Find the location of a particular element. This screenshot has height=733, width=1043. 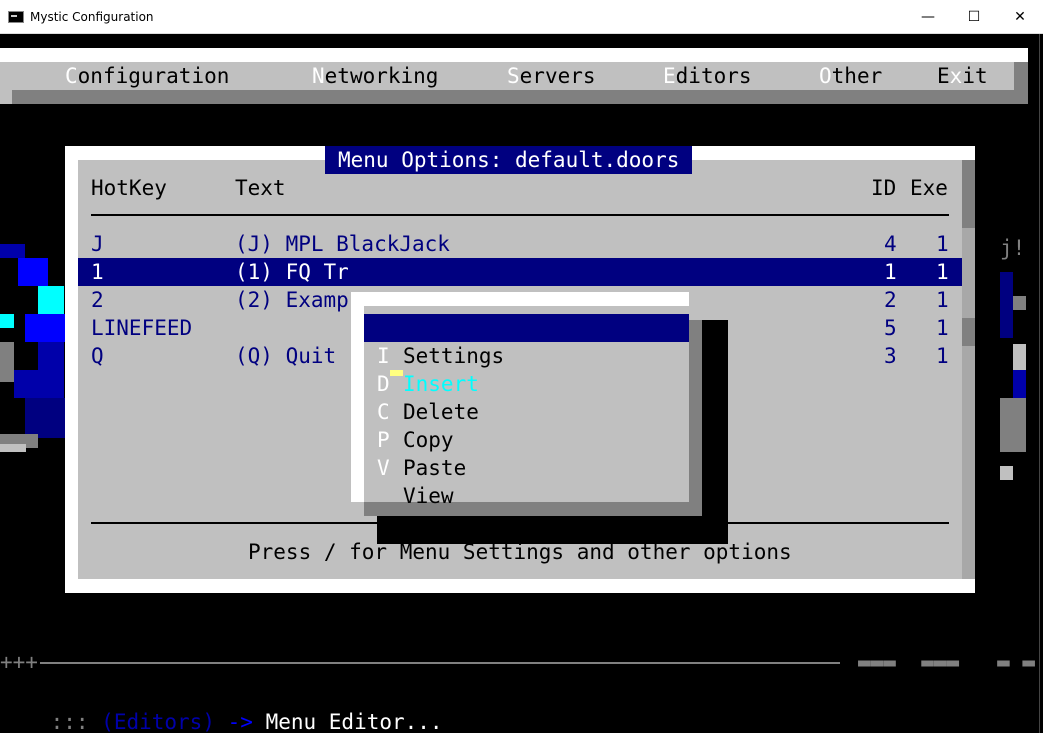

close-button: ✕ is located at coordinates (1020, 17).